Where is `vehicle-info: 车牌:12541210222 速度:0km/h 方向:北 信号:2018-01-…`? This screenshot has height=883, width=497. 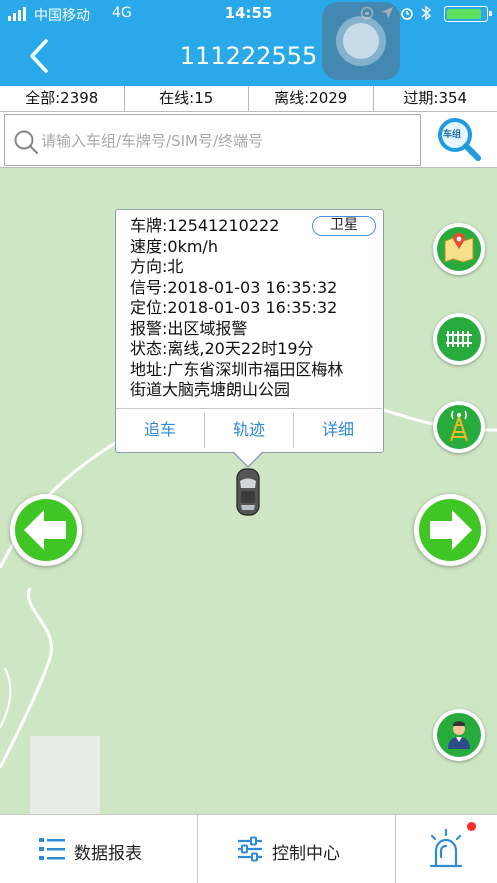 vehicle-info: 车牌:12541210222 速度:0km/h 方向:北 信号:2018-01-… is located at coordinates (236, 308).